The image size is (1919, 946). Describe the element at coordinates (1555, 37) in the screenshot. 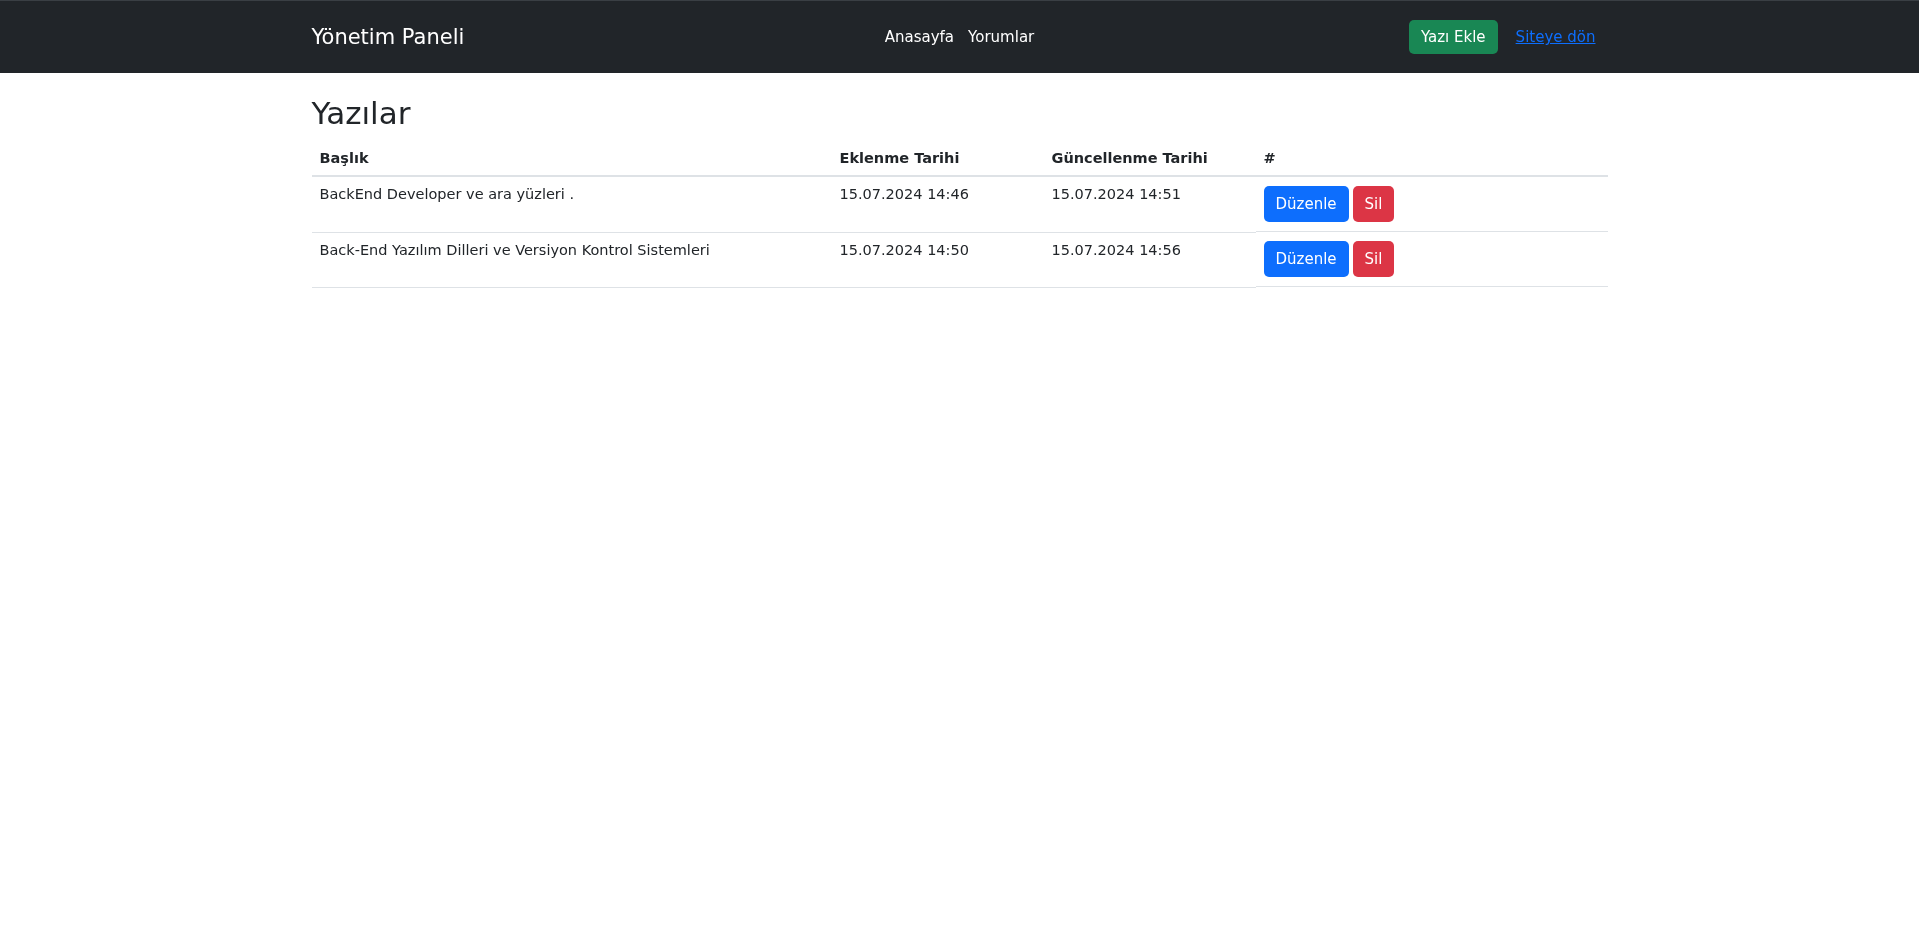

I see `back-to-site-link: Siteye dön` at that location.